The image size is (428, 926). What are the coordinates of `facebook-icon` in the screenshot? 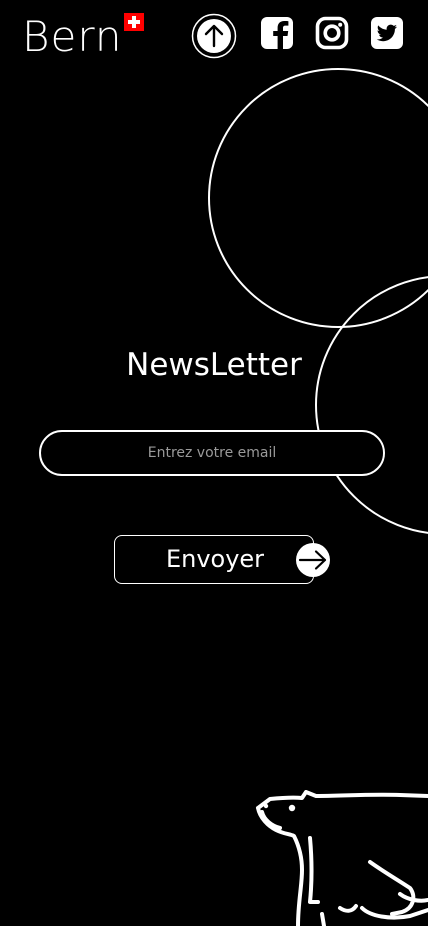 It's located at (277, 33).